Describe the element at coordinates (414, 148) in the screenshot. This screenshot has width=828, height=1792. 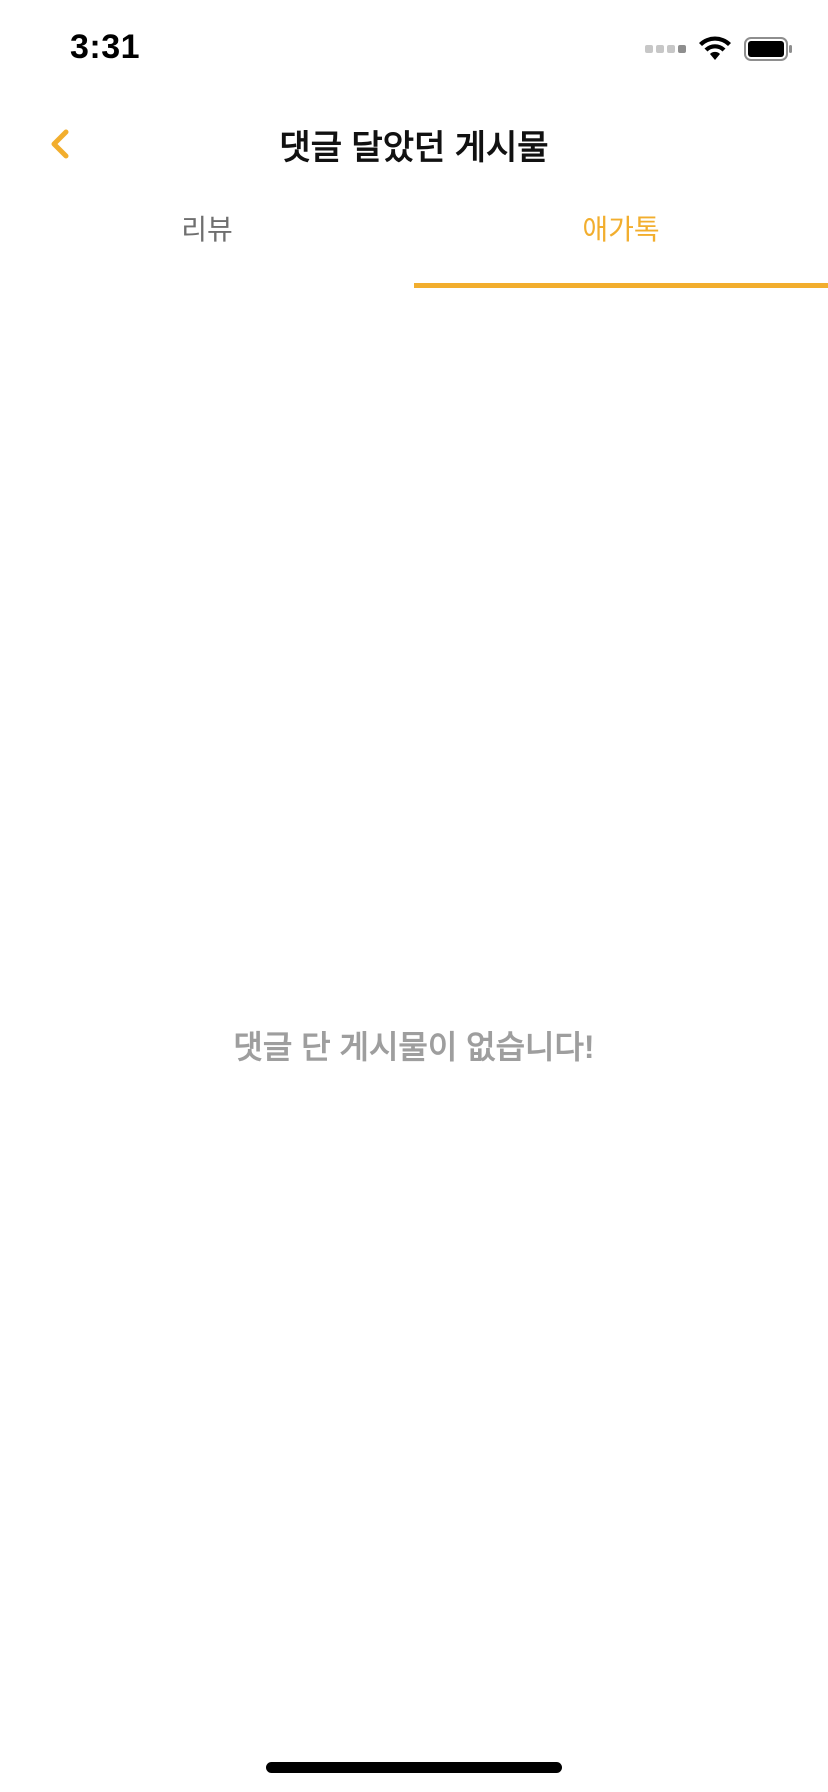
I see `page-title: 댓글 달았던 게시물` at that location.